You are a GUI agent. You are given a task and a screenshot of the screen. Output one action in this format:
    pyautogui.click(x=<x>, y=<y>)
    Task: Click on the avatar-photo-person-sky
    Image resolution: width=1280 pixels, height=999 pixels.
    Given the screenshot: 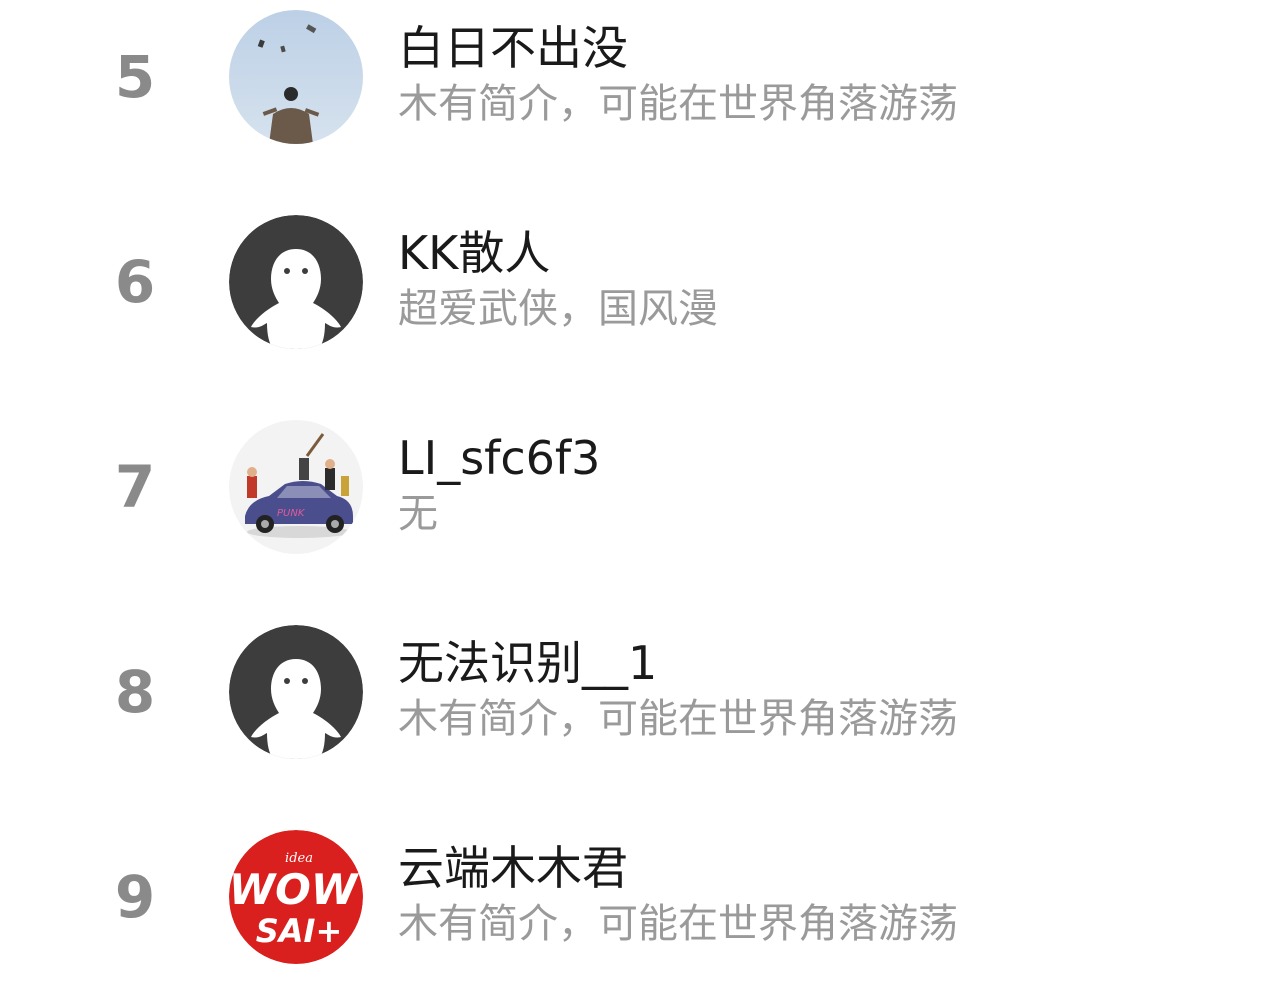 What is the action you would take?
    pyautogui.click(x=296, y=77)
    